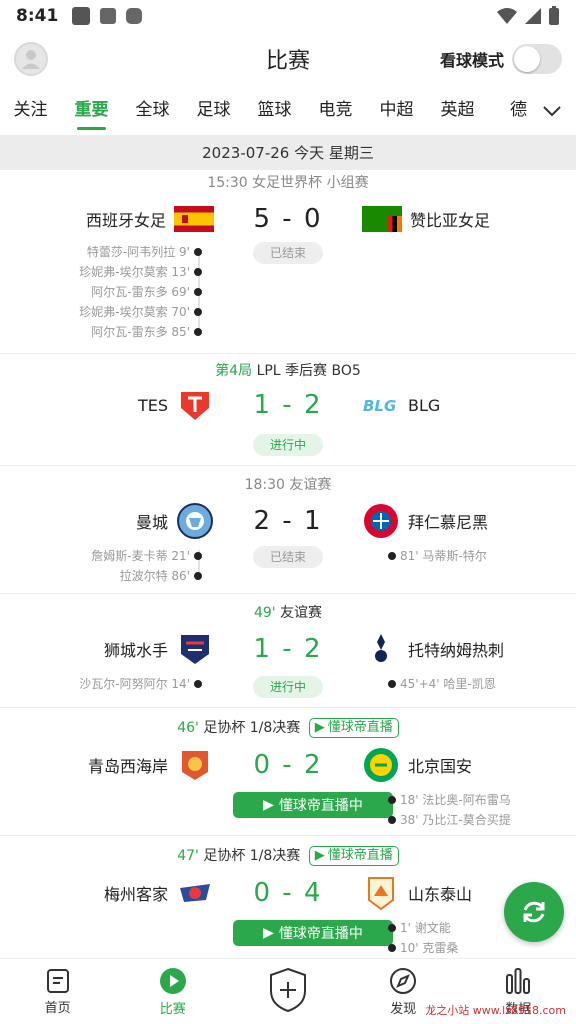 This screenshot has height=1024, width=576. What do you see at coordinates (194, 219) in the screenshot?
I see `spain-flag-icon` at bounding box center [194, 219].